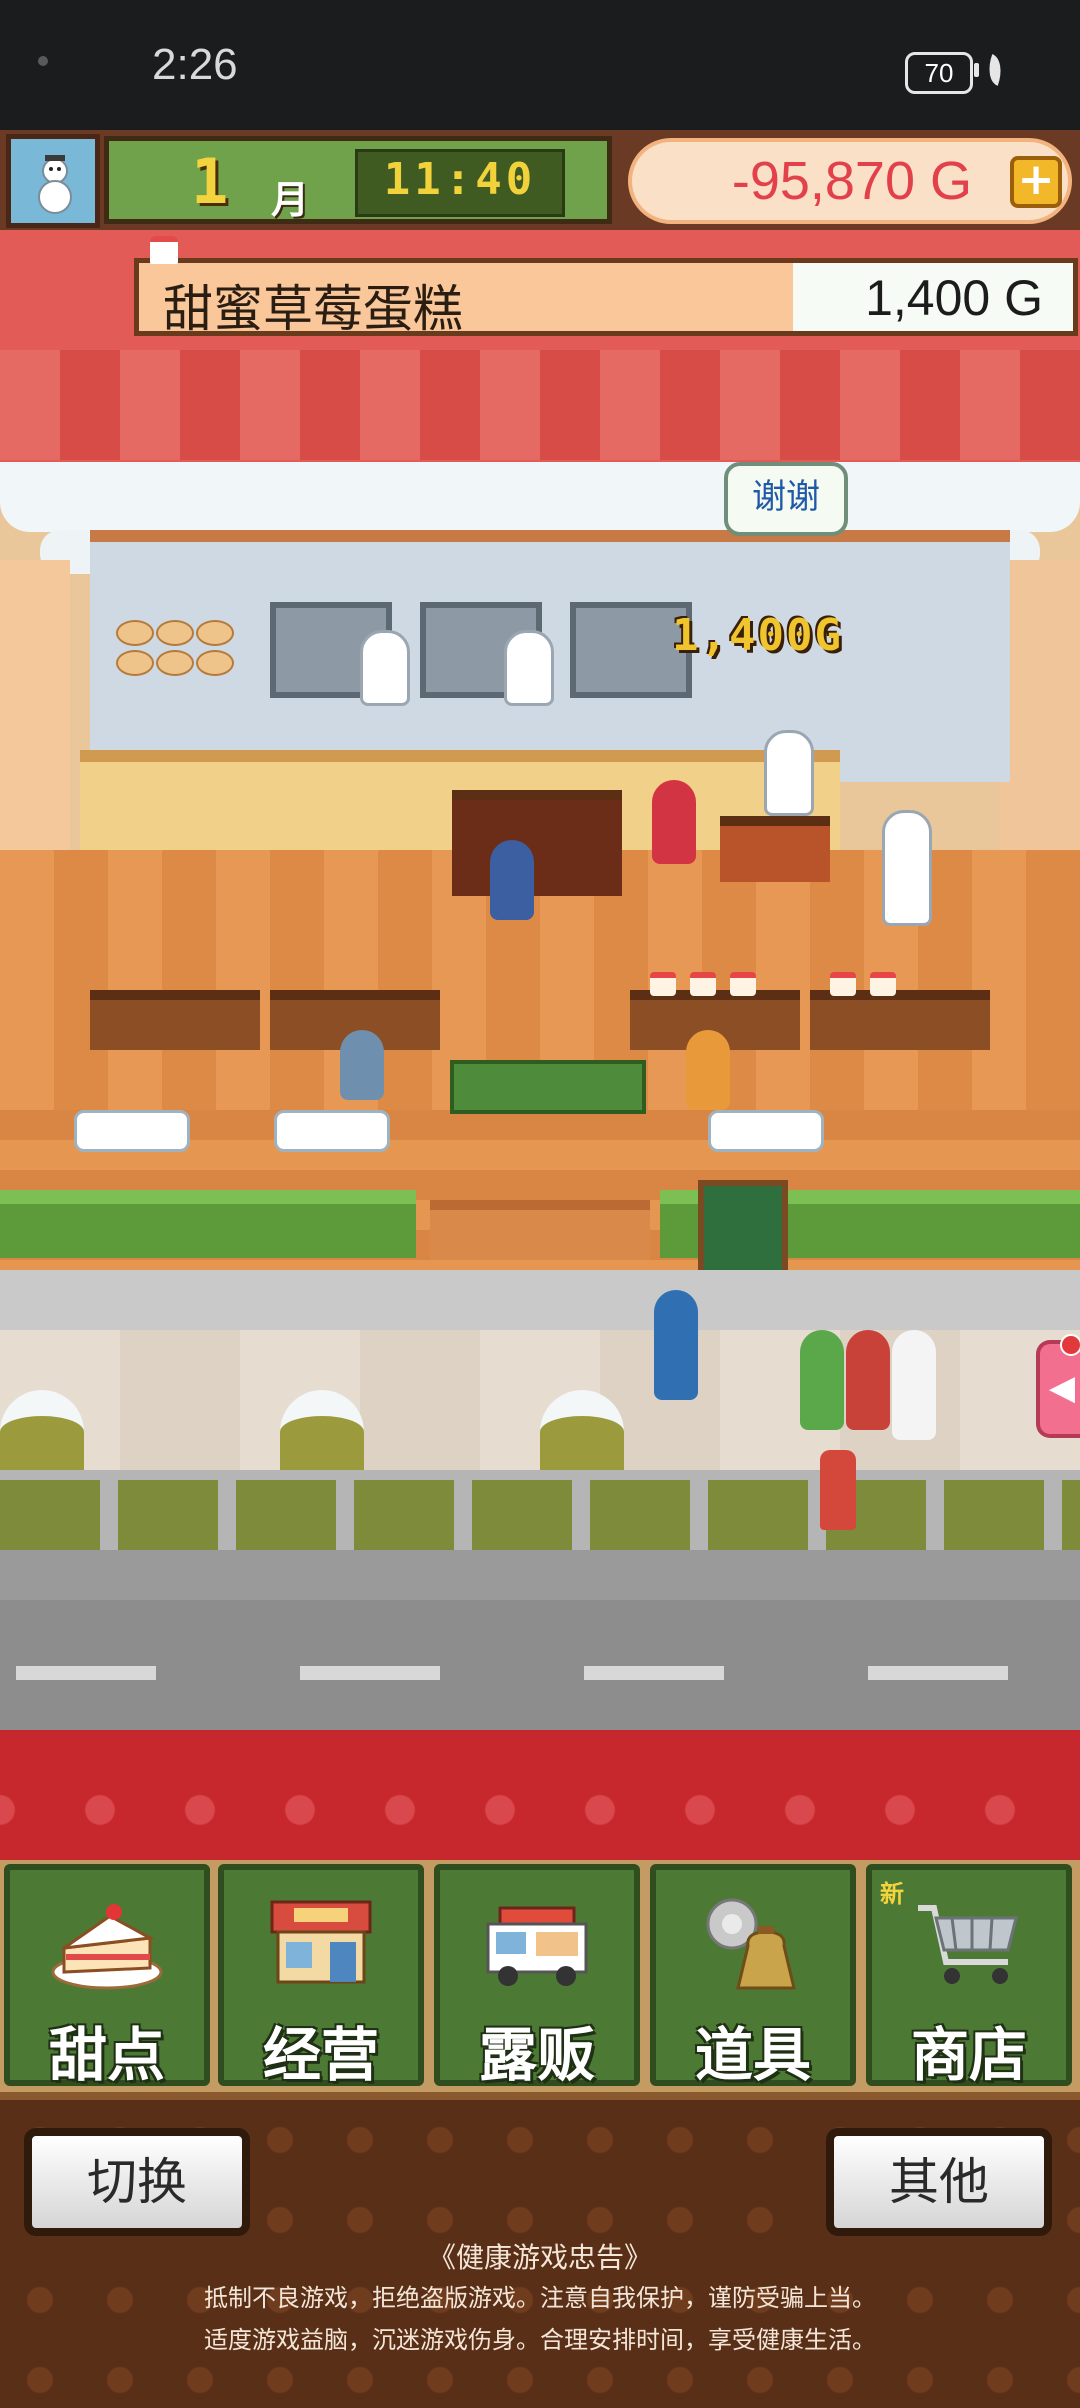 The width and height of the screenshot is (1080, 2408). I want to click on food-truck-icon, so click(537, 1946).